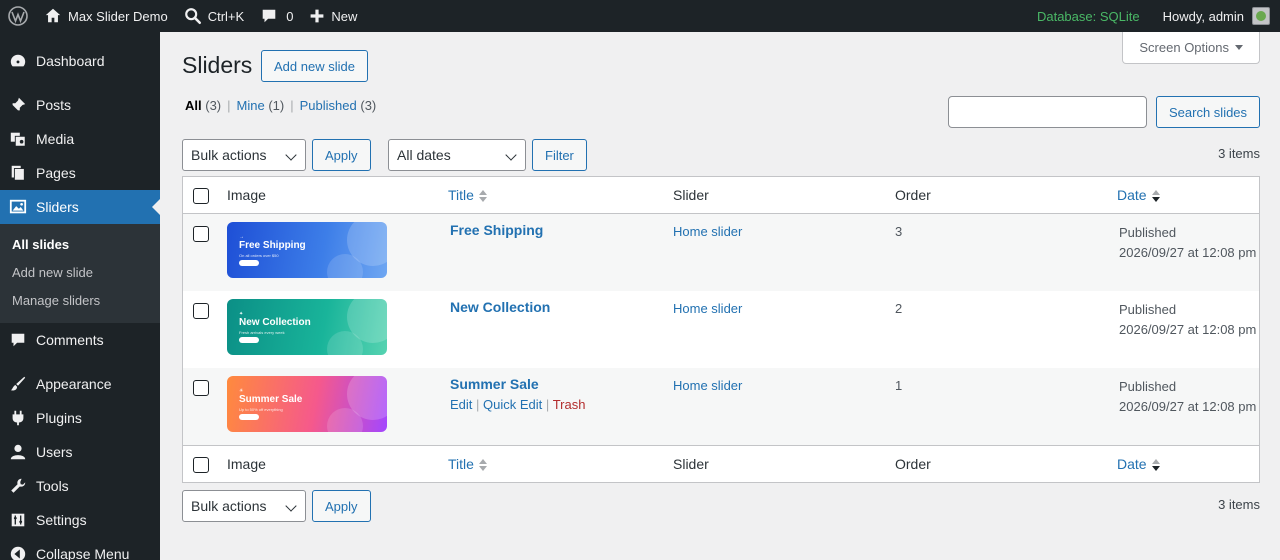  I want to click on column-order: Order, so click(913, 464).